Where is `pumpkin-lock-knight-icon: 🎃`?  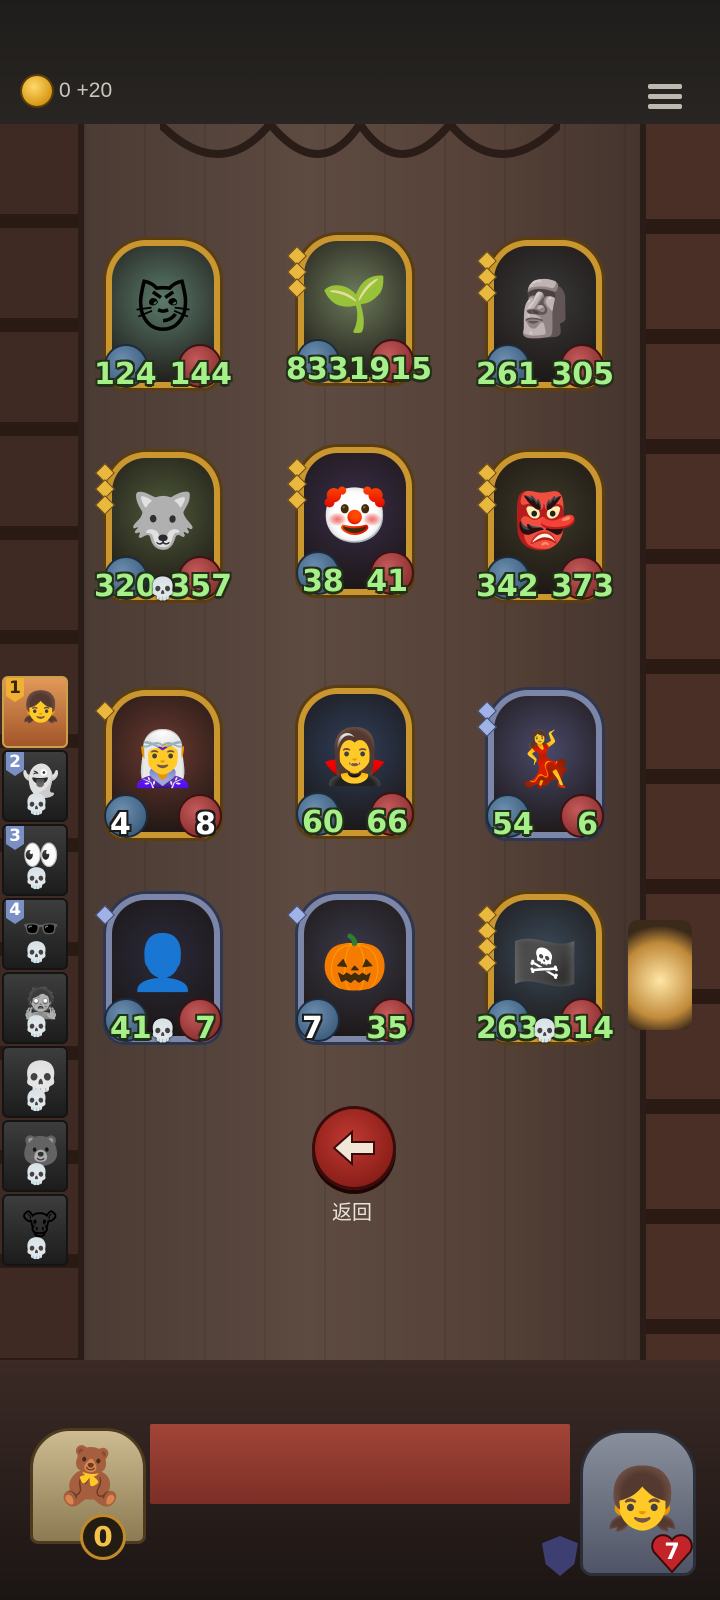 pumpkin-lock-knight-icon: 🎃 is located at coordinates (355, 962).